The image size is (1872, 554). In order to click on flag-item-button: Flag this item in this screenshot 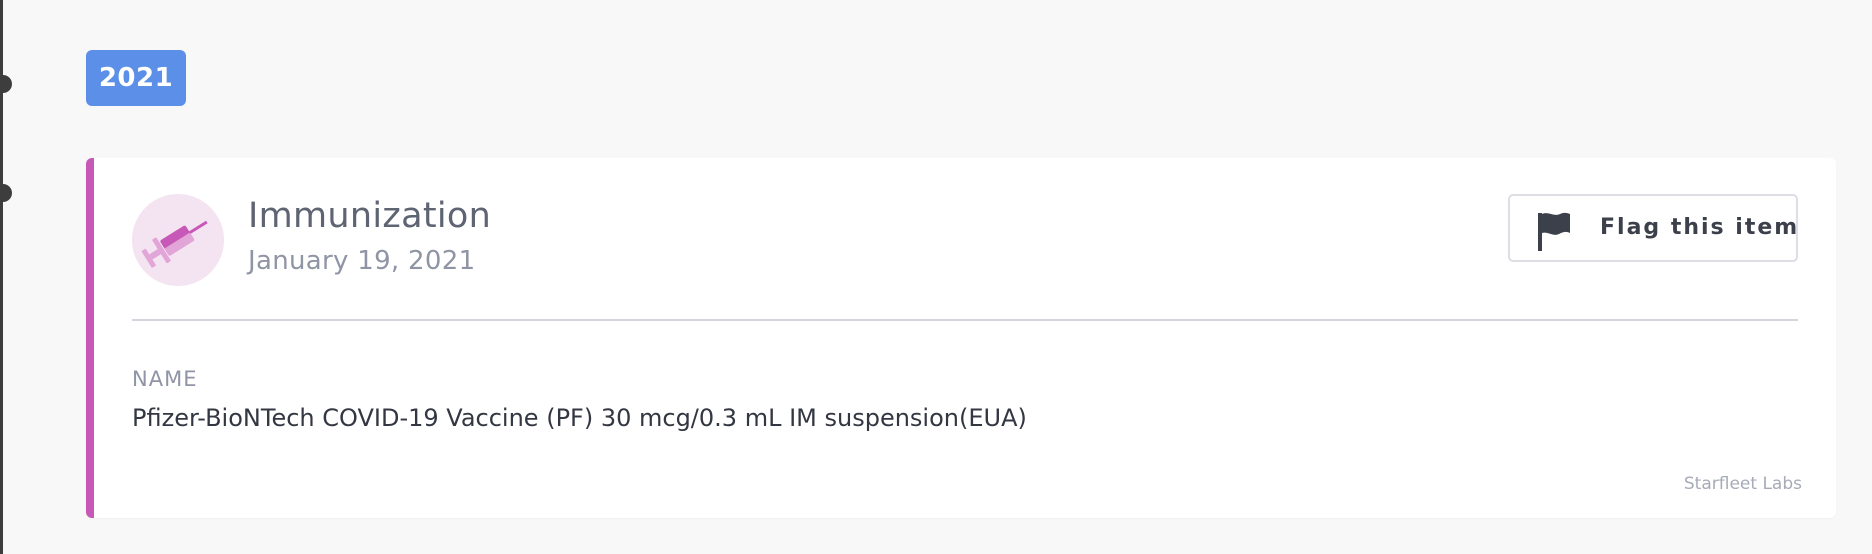, I will do `click(1653, 228)`.